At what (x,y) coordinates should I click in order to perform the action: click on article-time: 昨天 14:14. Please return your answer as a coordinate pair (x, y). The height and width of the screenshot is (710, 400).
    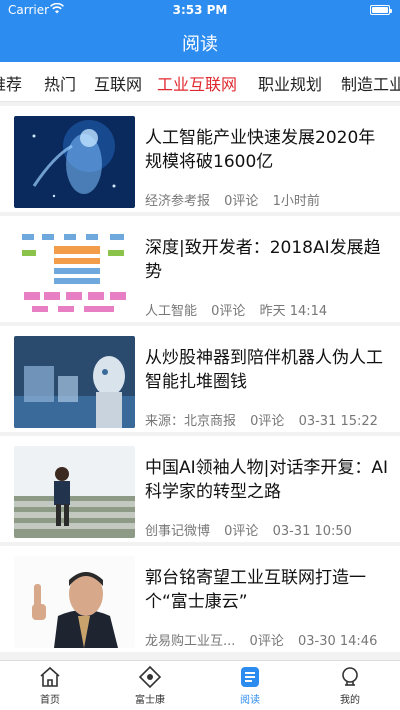
    Looking at the image, I should click on (293, 311).